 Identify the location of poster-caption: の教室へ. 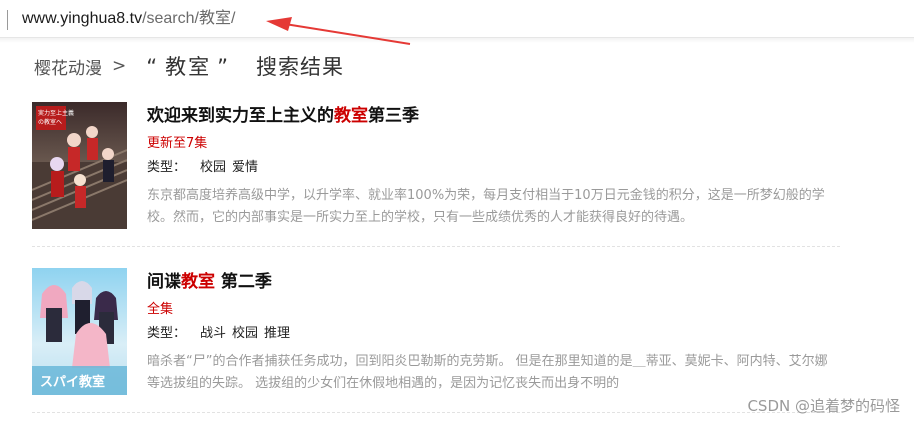
(50, 122).